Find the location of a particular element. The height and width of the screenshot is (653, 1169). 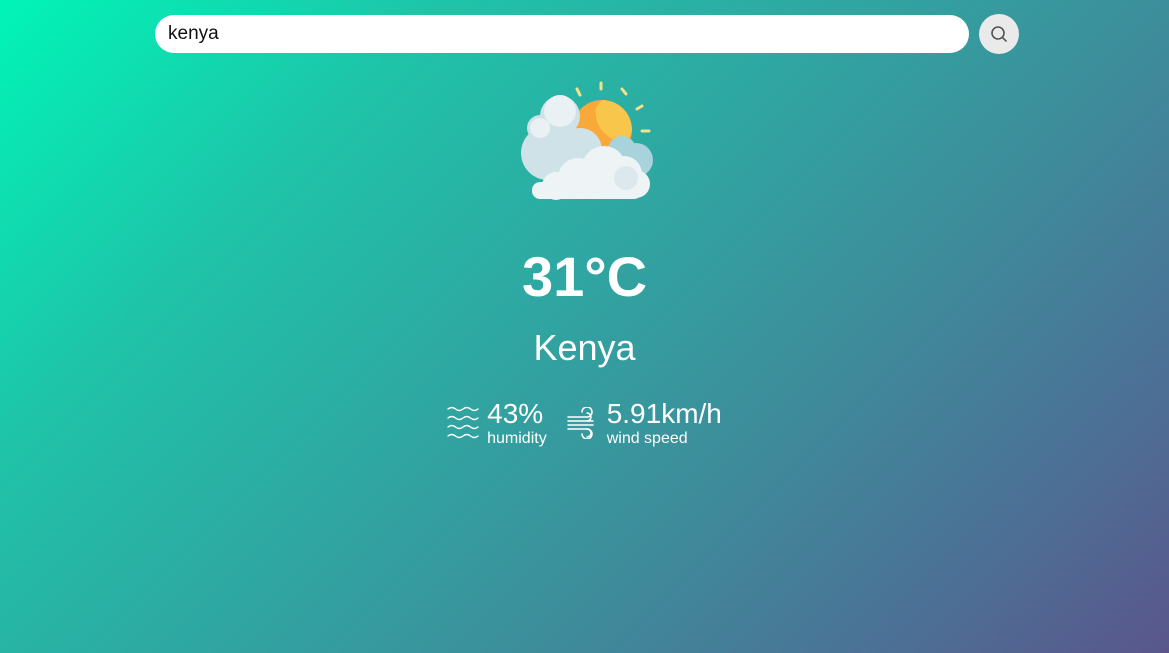

wind-speed-label: wind speed is located at coordinates (647, 438).